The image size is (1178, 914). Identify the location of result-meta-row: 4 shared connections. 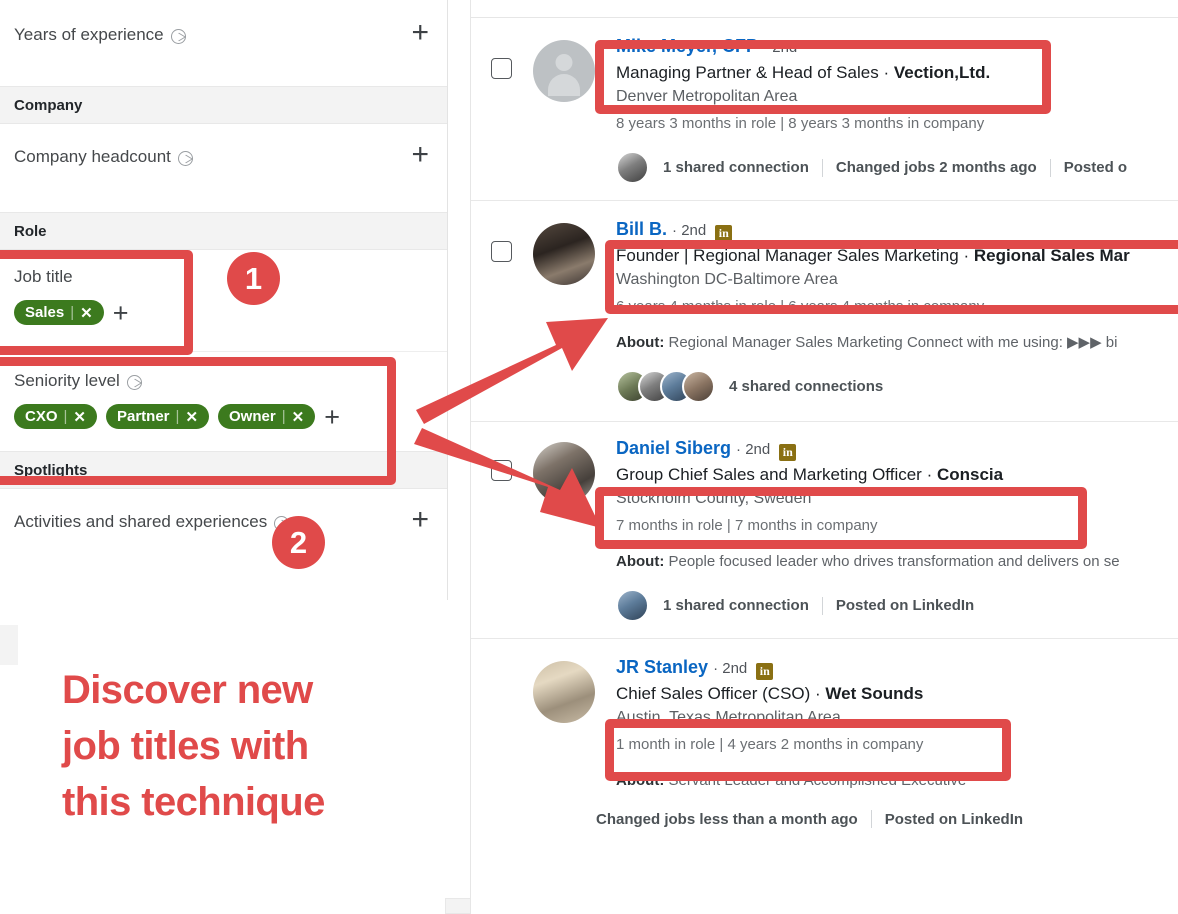
(873, 386).